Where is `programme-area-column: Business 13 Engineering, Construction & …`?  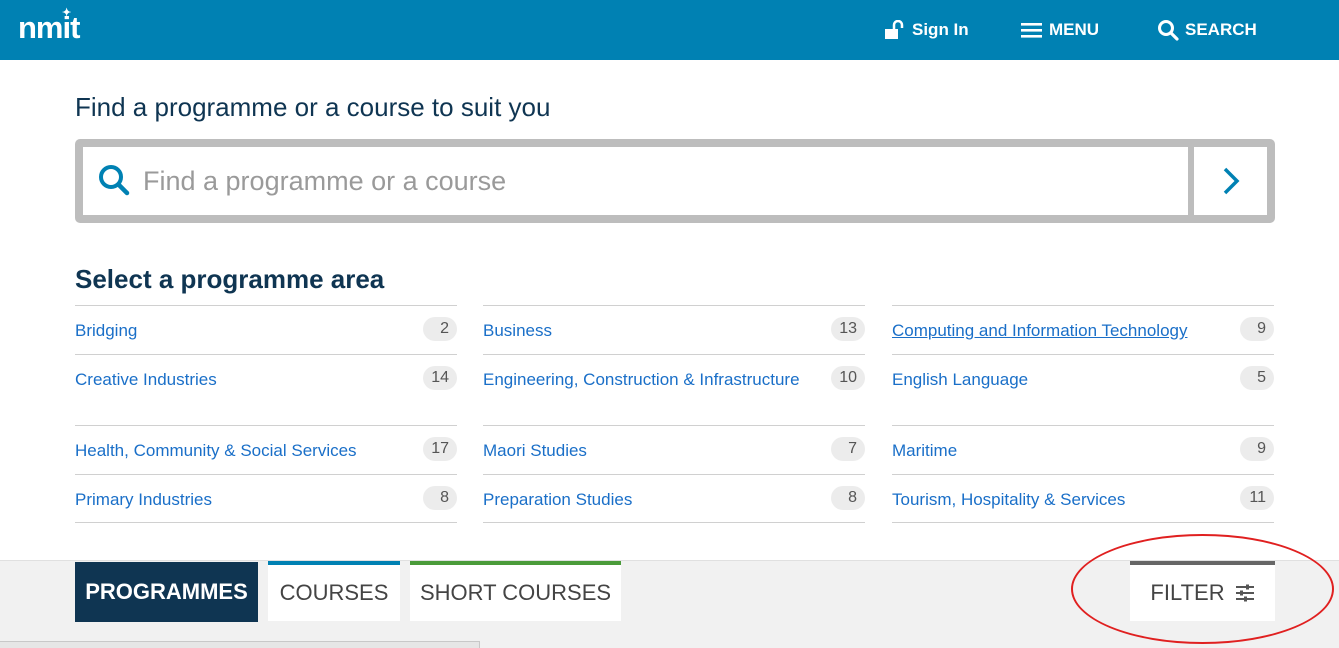 programme-area-column: Business 13 Engineering, Construction & … is located at coordinates (674, 414).